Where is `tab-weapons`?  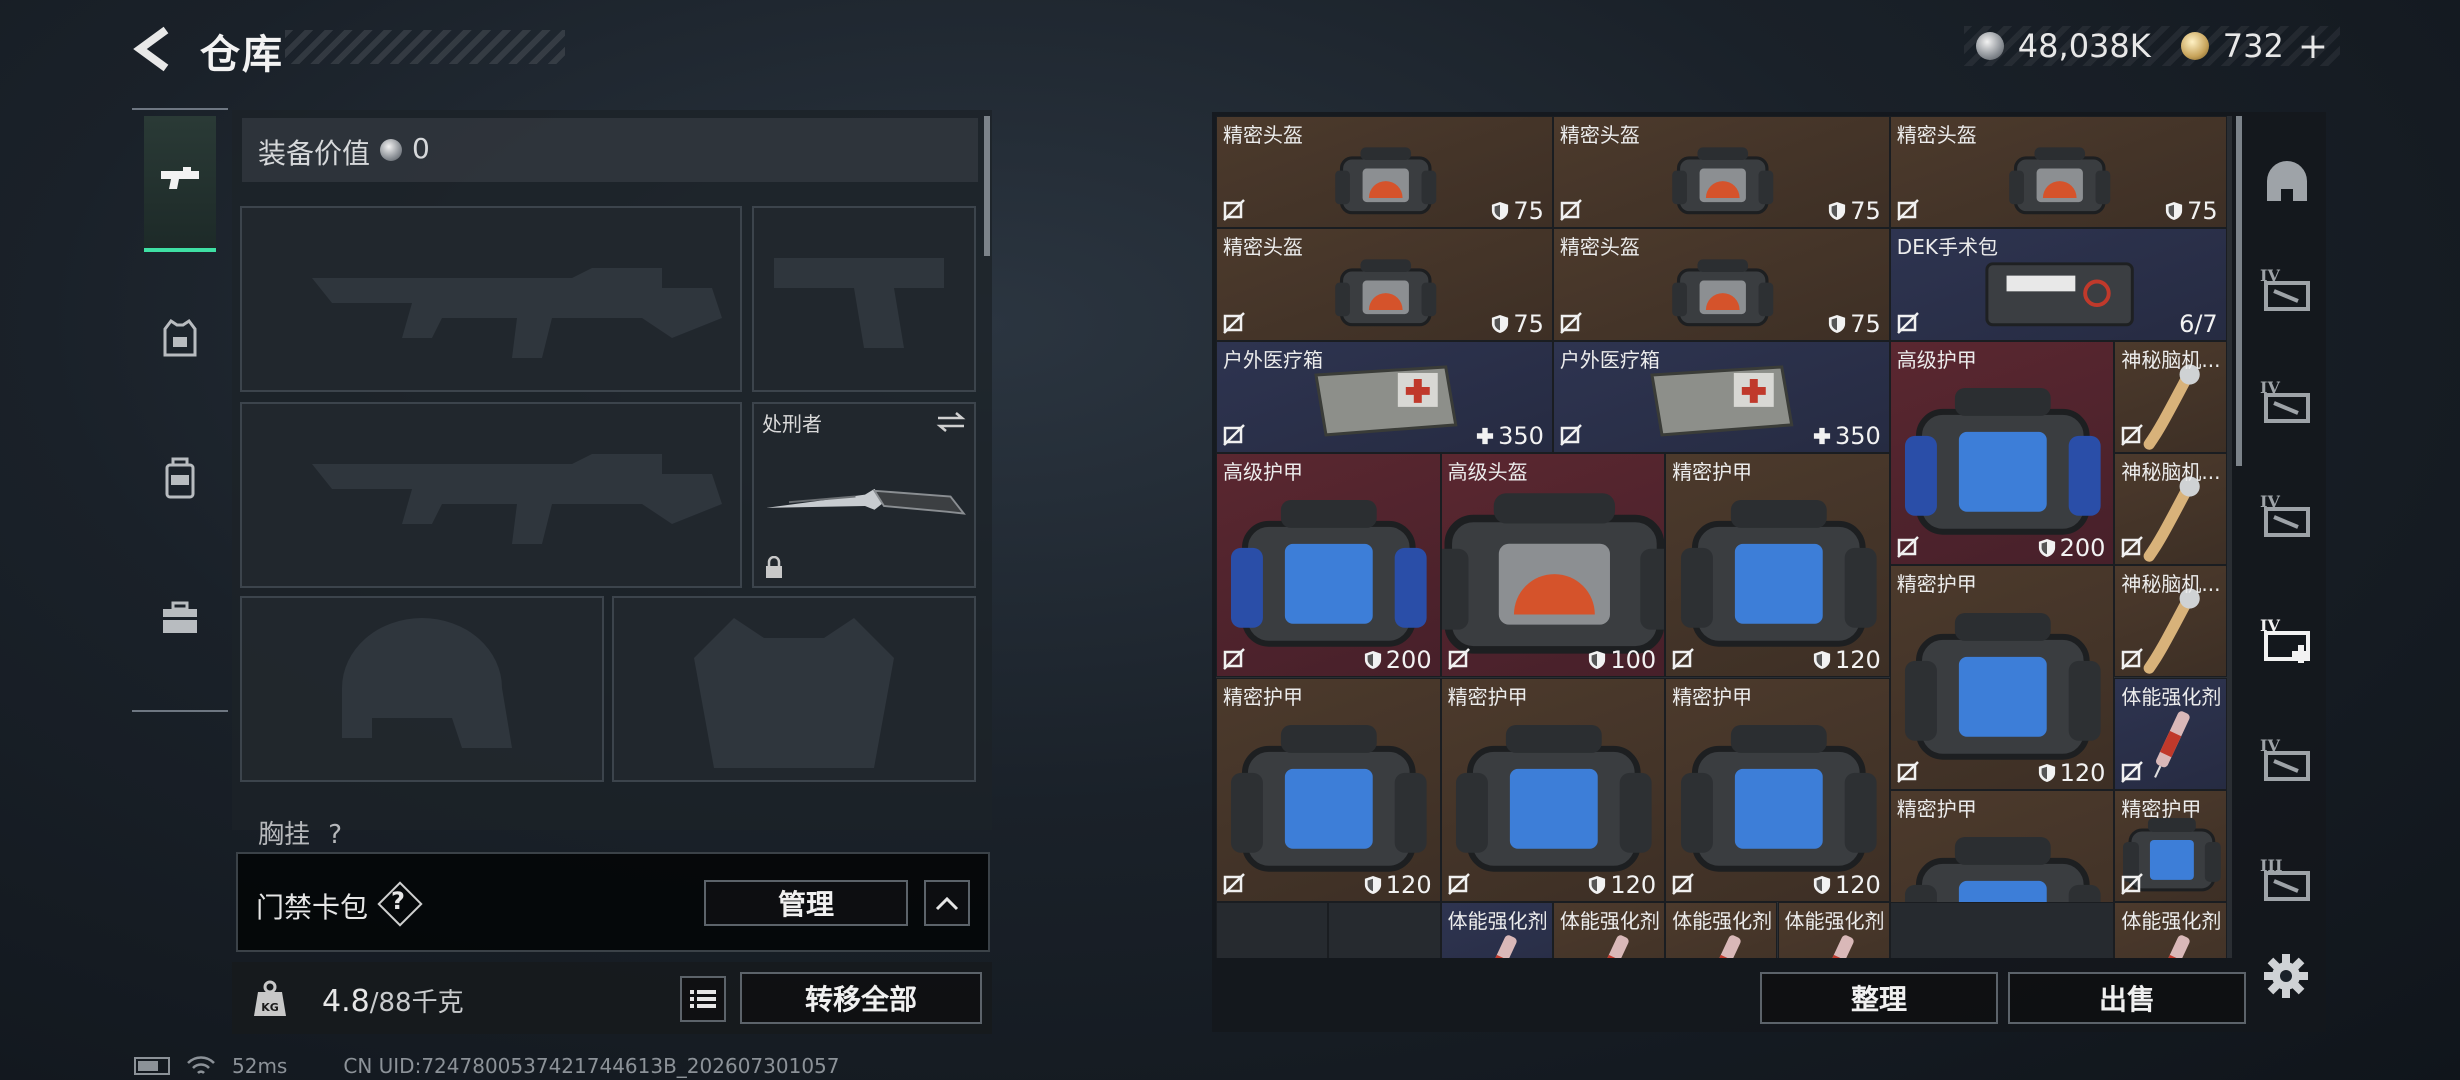
tab-weapons is located at coordinates (180, 184).